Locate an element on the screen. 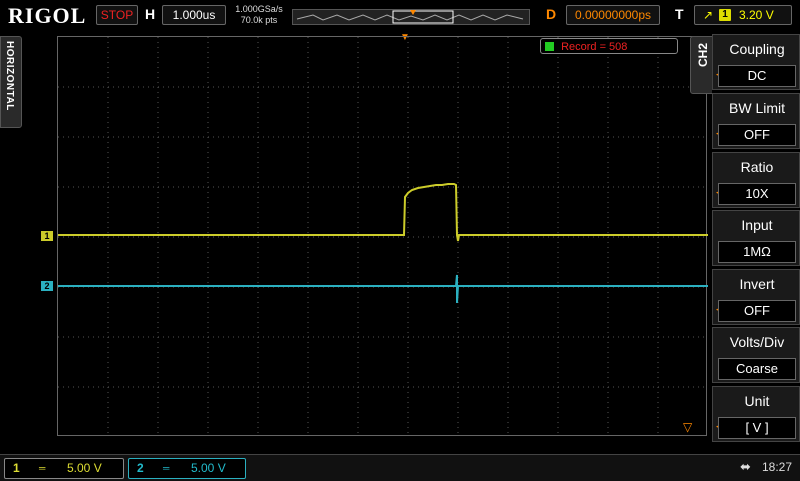 Image resolution: width=800 pixels, height=481 pixels. record-count: Record = 508 is located at coordinates (594, 47).